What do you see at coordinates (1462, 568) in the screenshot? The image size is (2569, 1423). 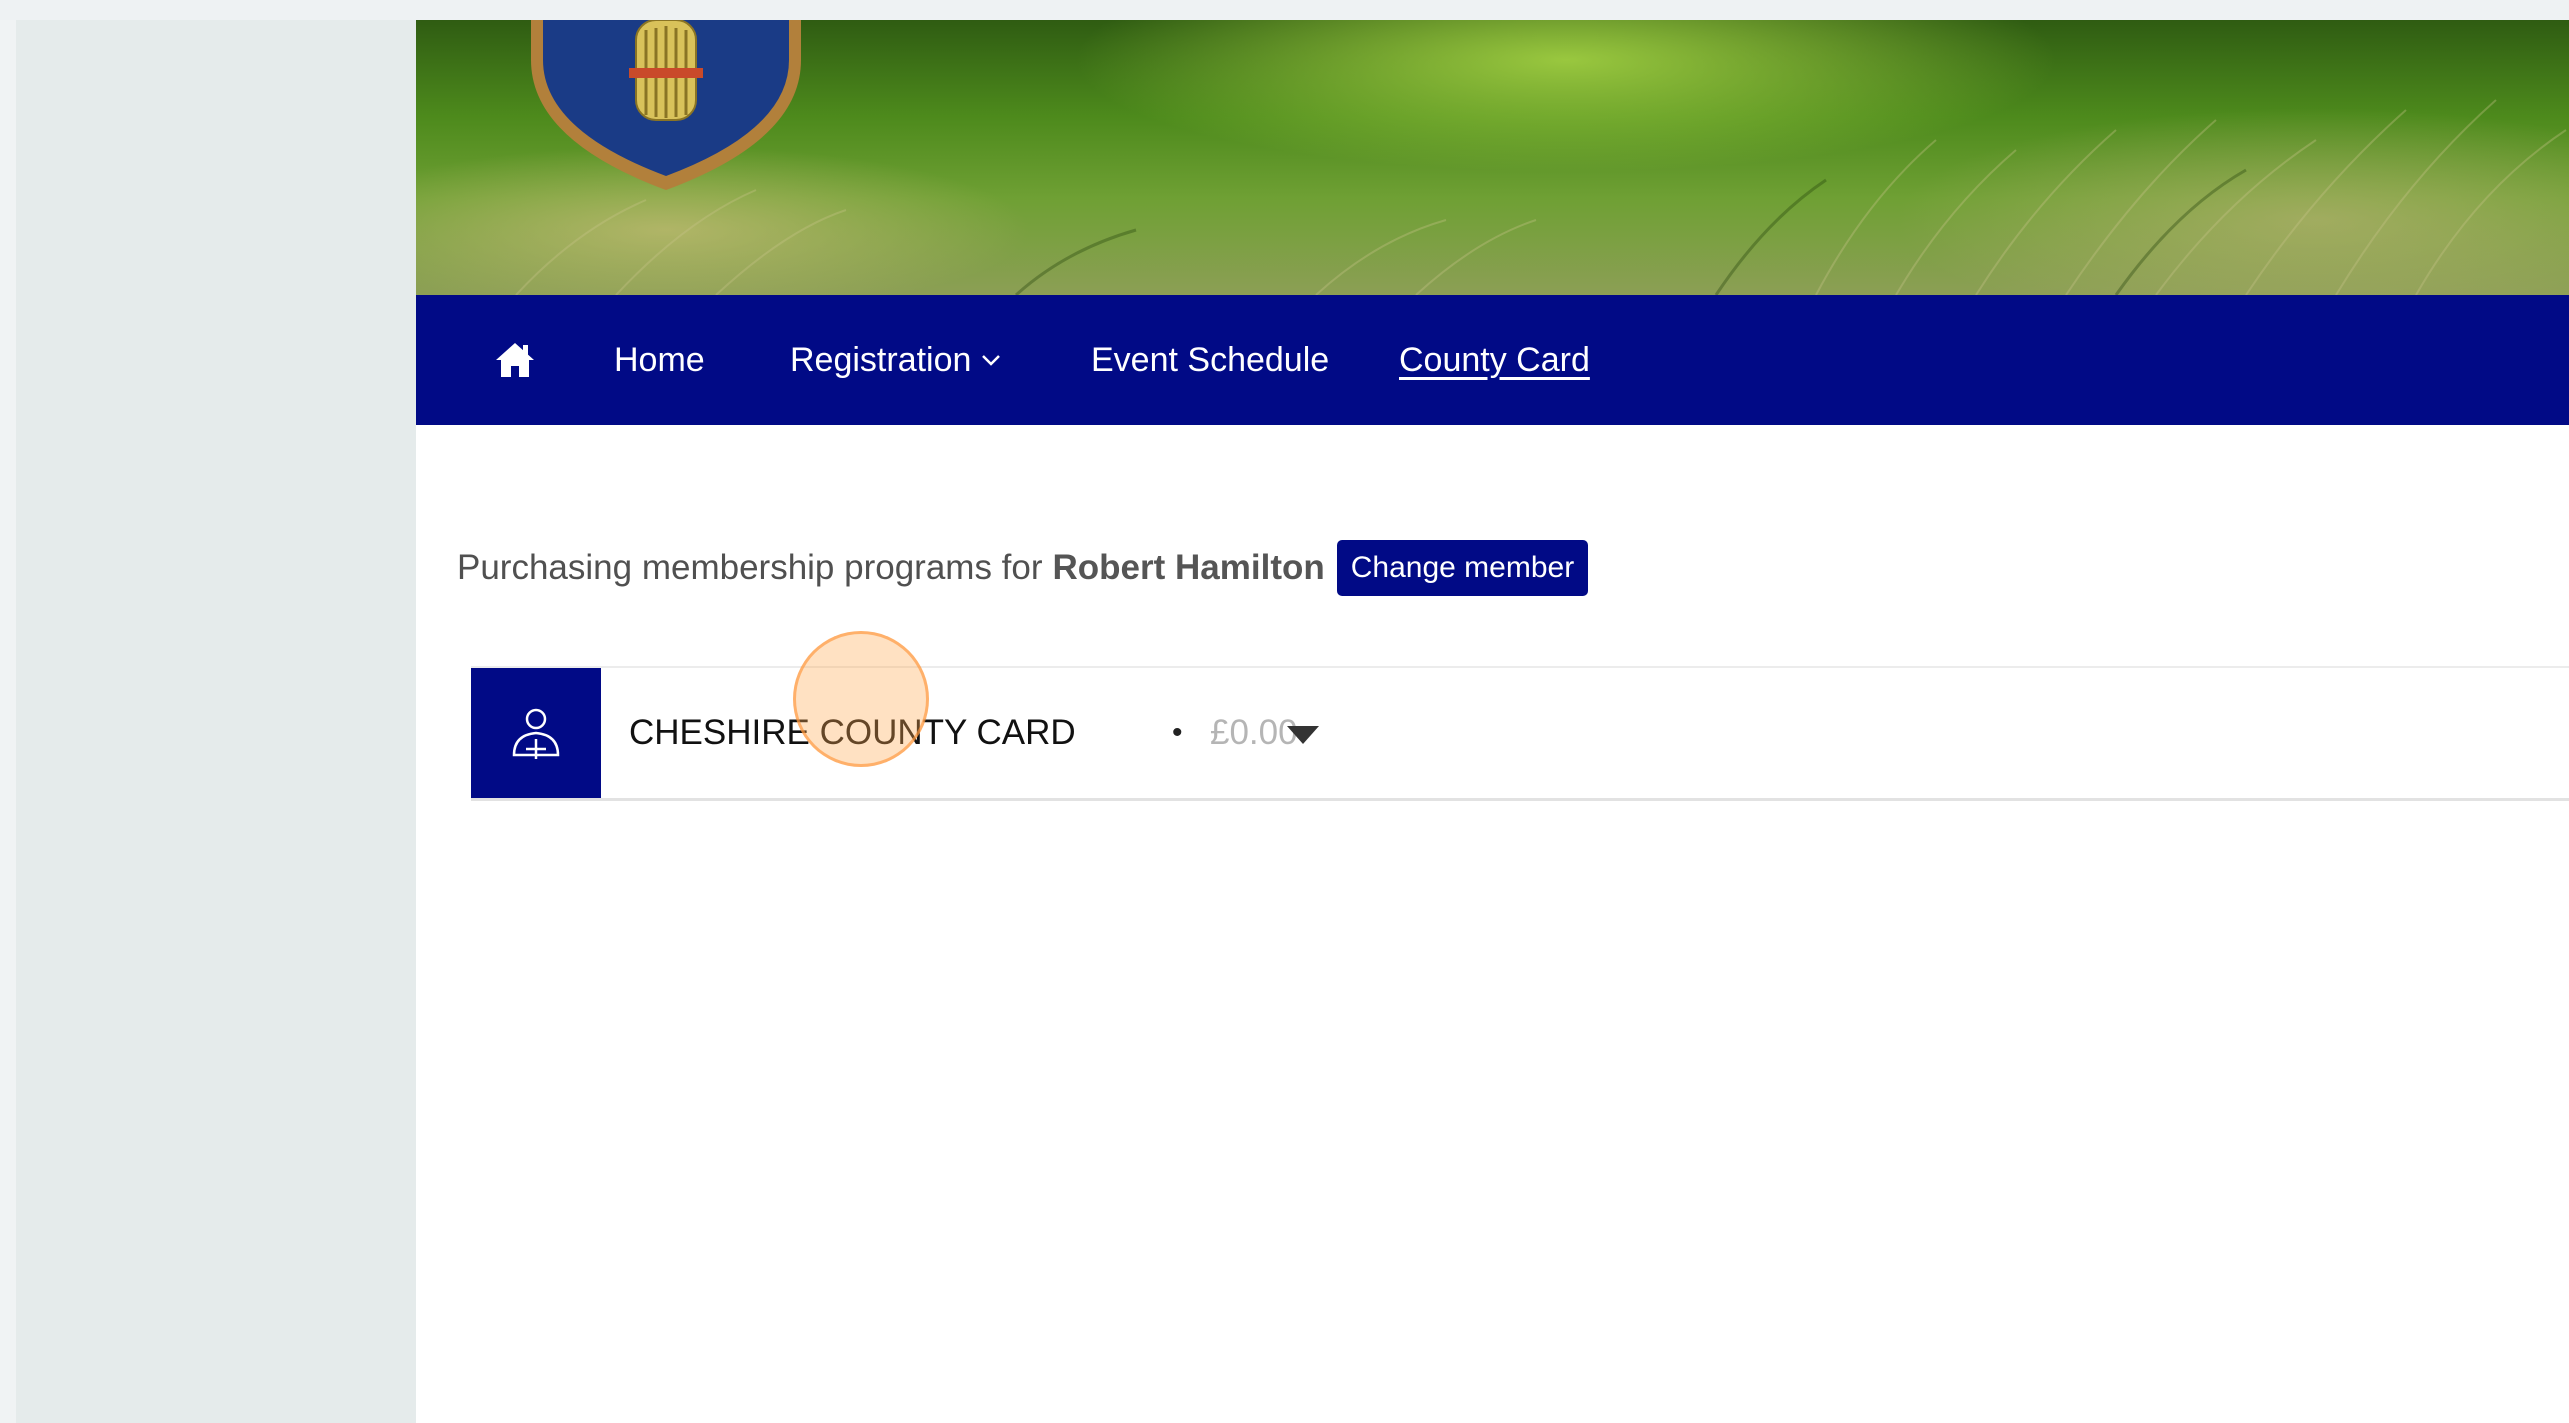 I see `change-member-button: Change member` at bounding box center [1462, 568].